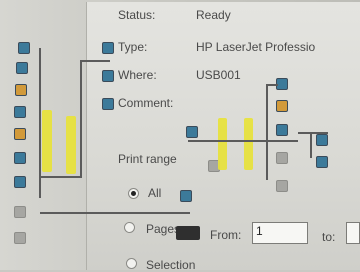 The width and height of the screenshot is (360, 272). Describe the element at coordinates (108, 76) in the screenshot. I see `where-marker` at that location.